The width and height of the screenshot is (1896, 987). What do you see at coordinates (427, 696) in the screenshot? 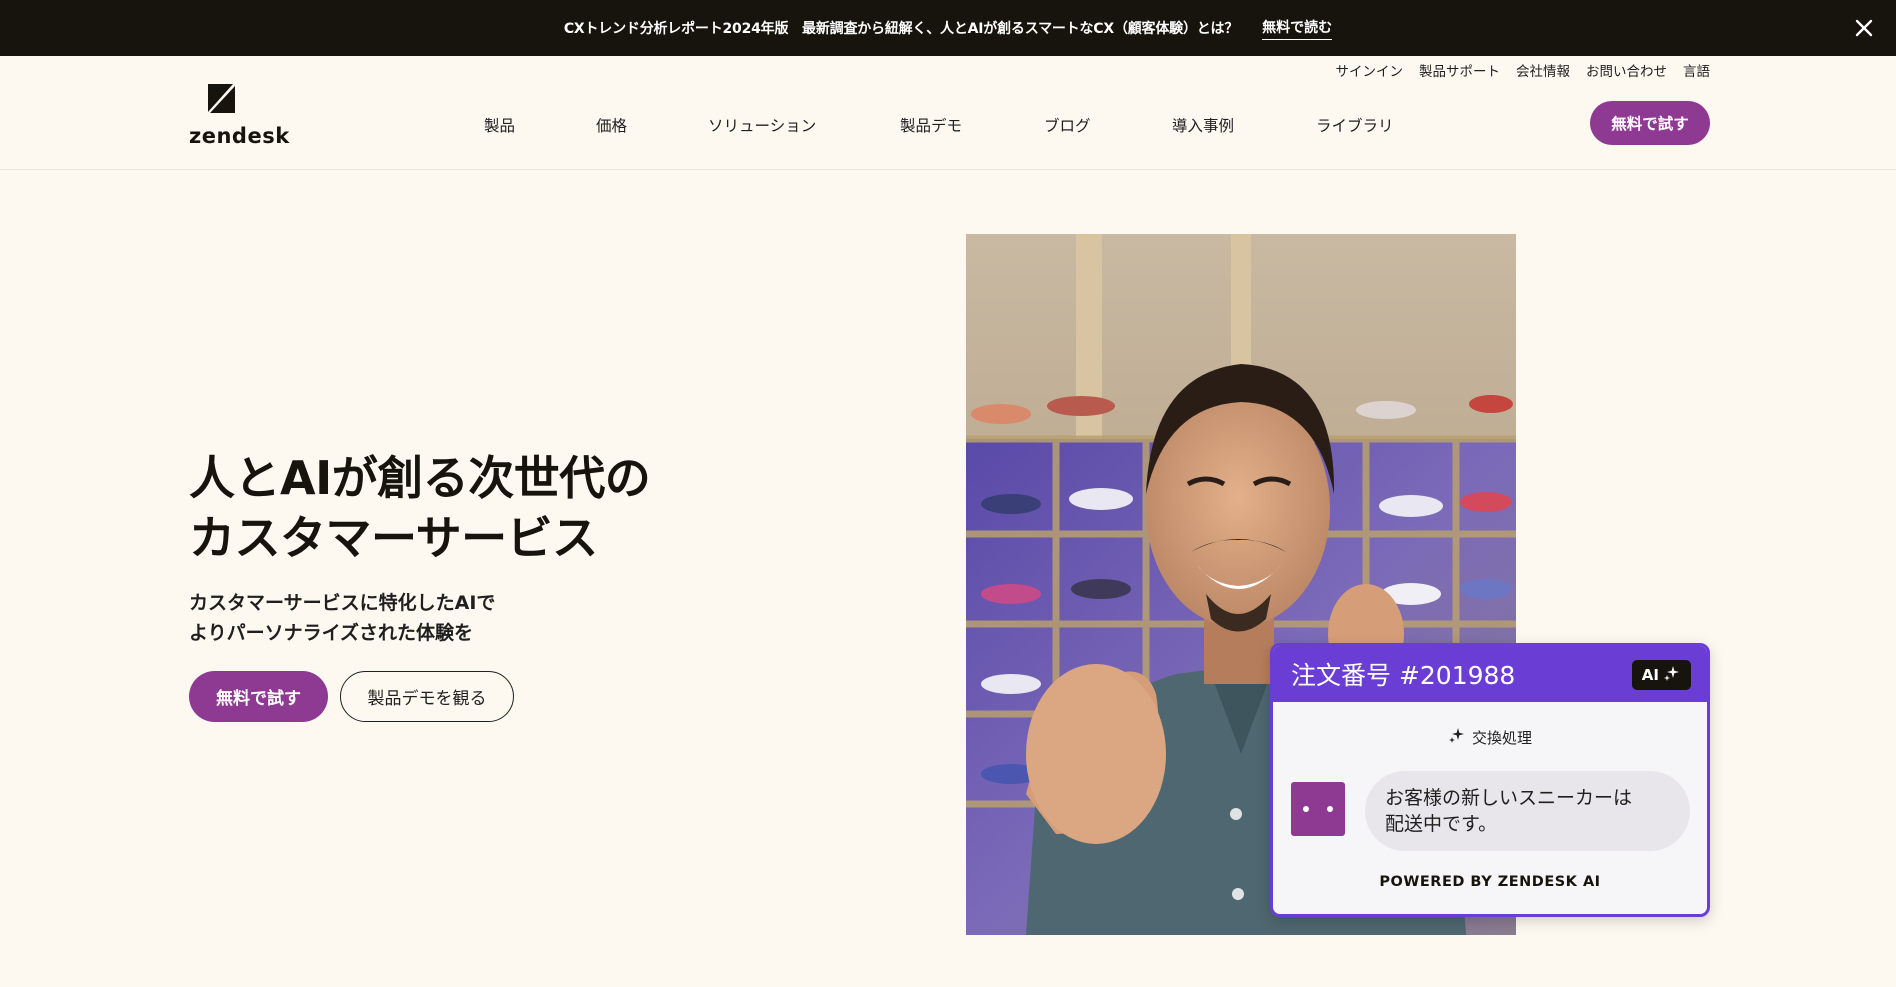
I see `hero-demo-button: 製品デモを観る` at bounding box center [427, 696].